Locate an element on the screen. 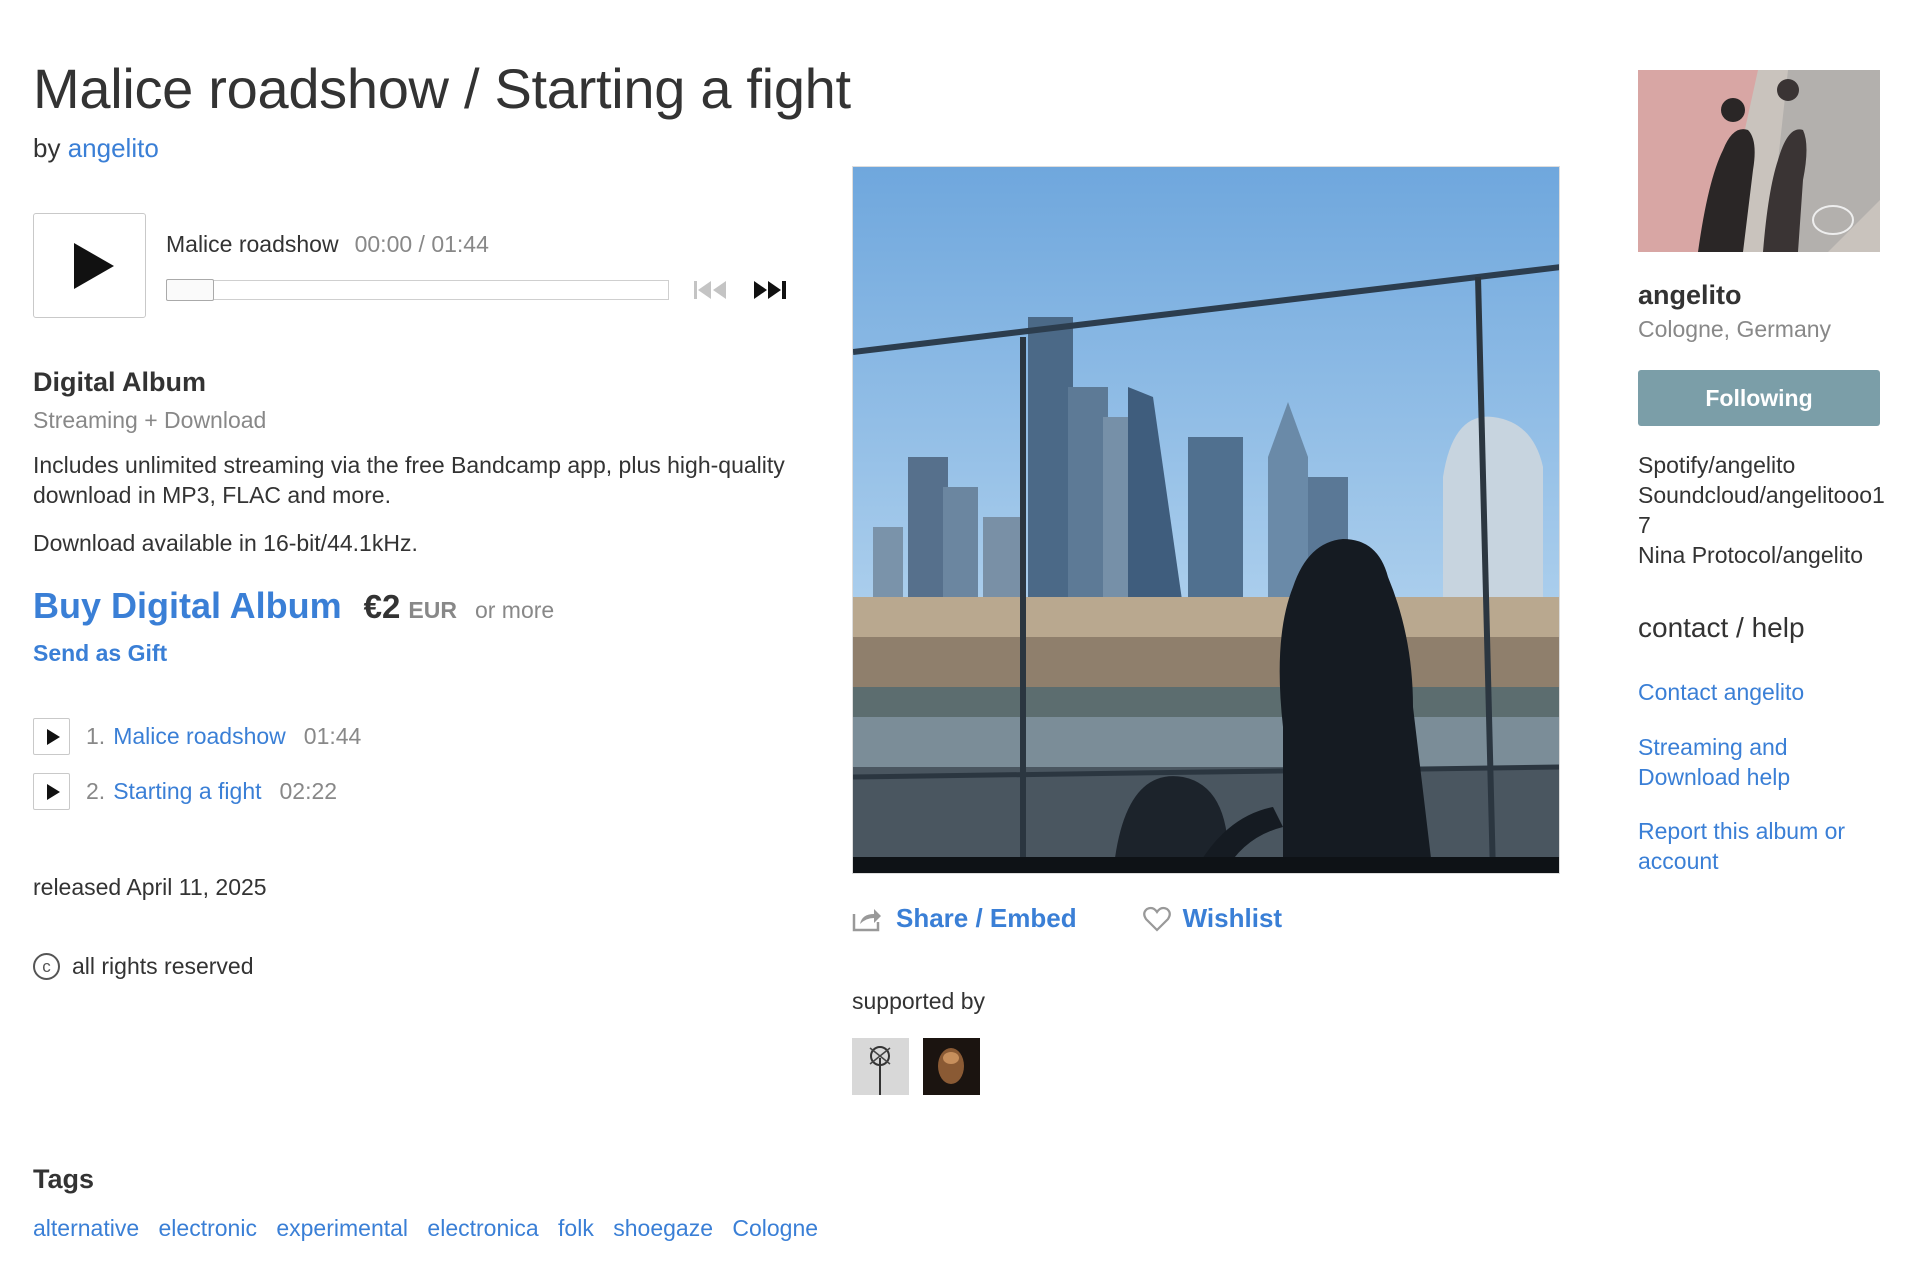 Image resolution: width=1916 pixels, height=1274 pixels. streaming-help-link: Streaming and Download help is located at coordinates (1738, 762).